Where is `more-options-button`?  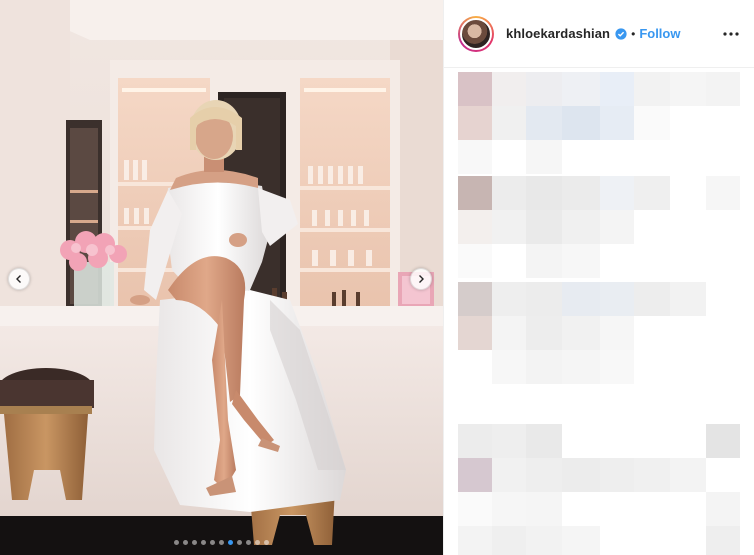 more-options-button is located at coordinates (731, 34).